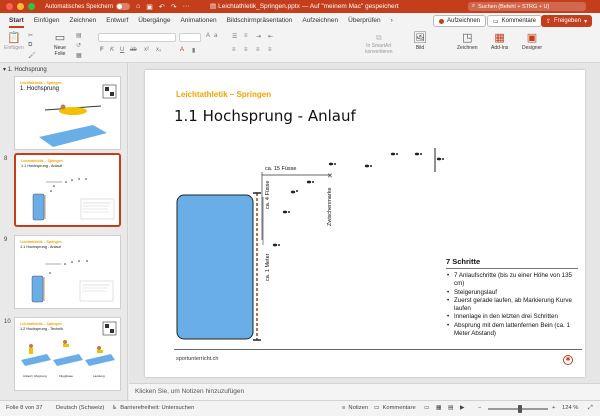 This screenshot has height=416, width=600. What do you see at coordinates (426, 408) in the screenshot?
I see `normal-view-icon: ▭` at bounding box center [426, 408].